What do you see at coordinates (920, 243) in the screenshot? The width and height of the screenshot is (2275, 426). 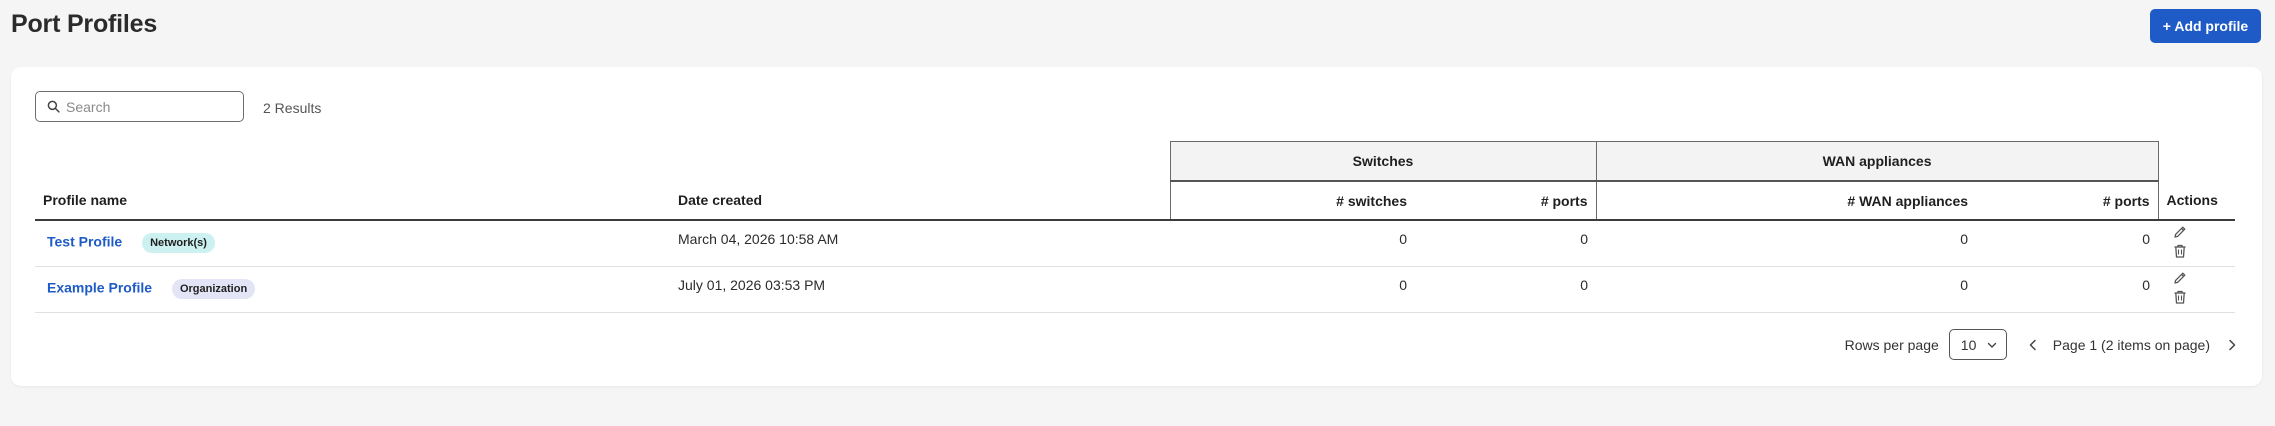 I see `date-created-cell: March 04, 2026 10:58 AM` at bounding box center [920, 243].